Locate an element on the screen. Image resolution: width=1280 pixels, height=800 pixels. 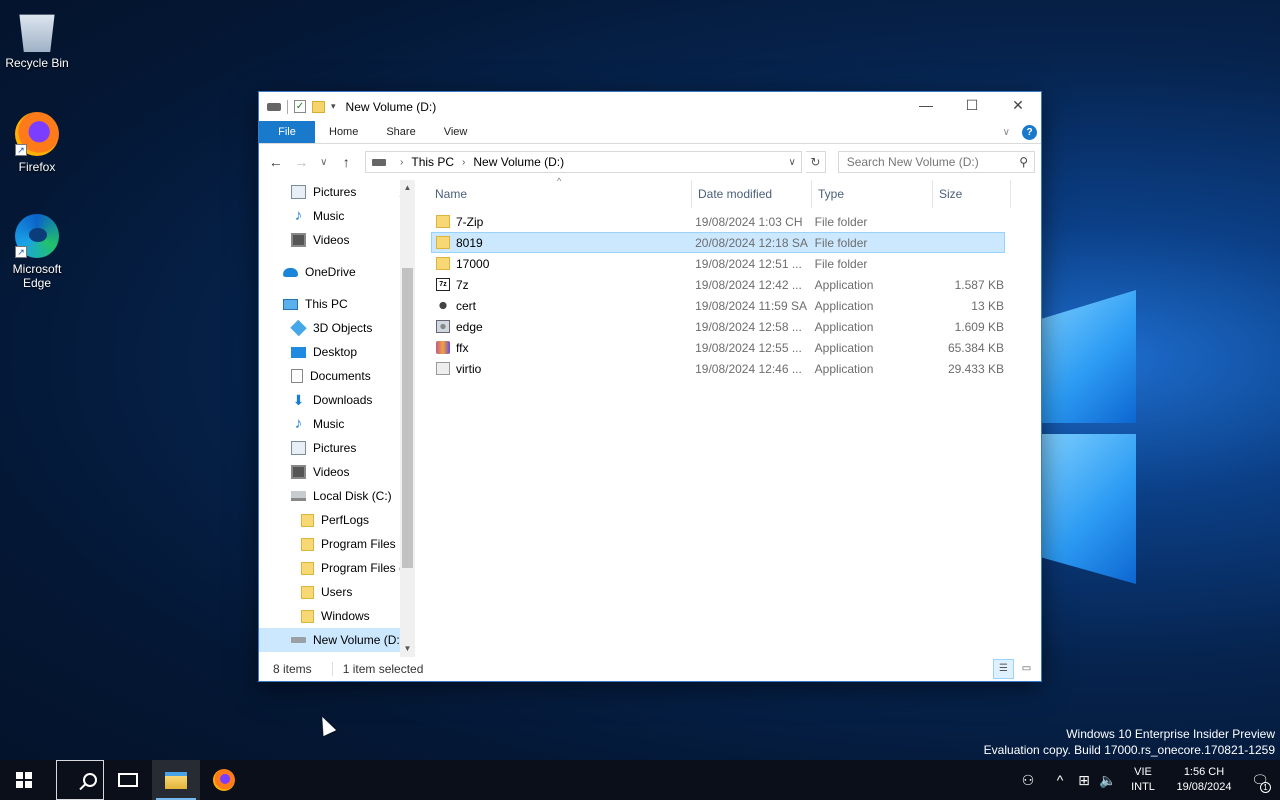
file-size: 13 KB is located at coordinates (987, 305).